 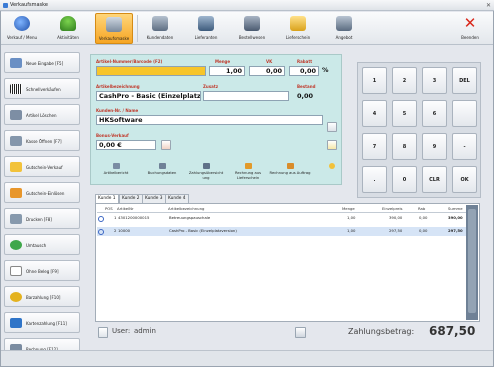 I want to click on toolbar-verkaufsmaske: Verkaufsmaske, so click(x=114, y=28).